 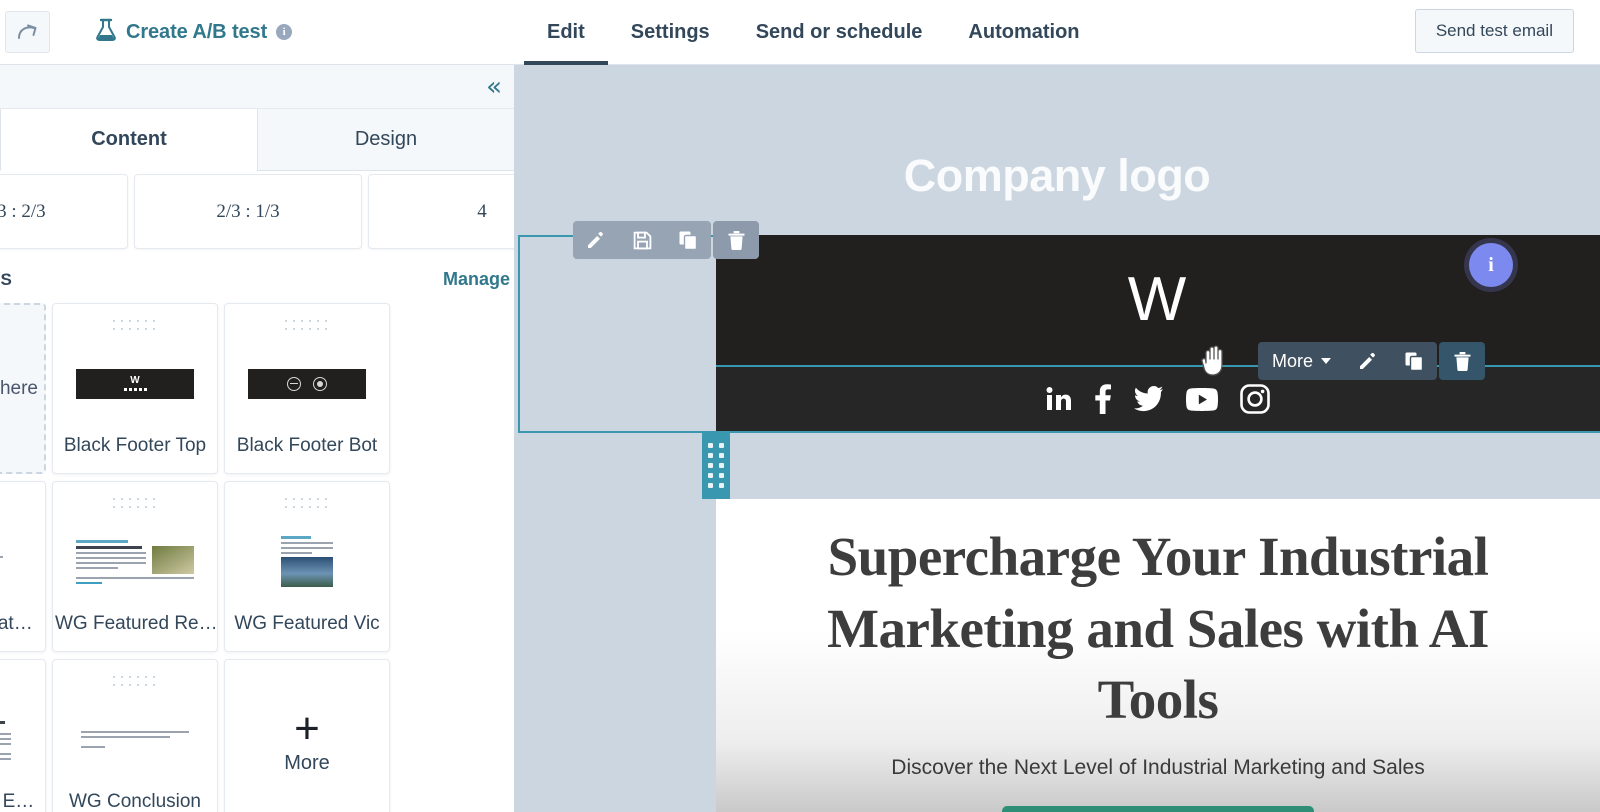 I want to click on section-toolbar-delete-group, so click(x=736, y=240).